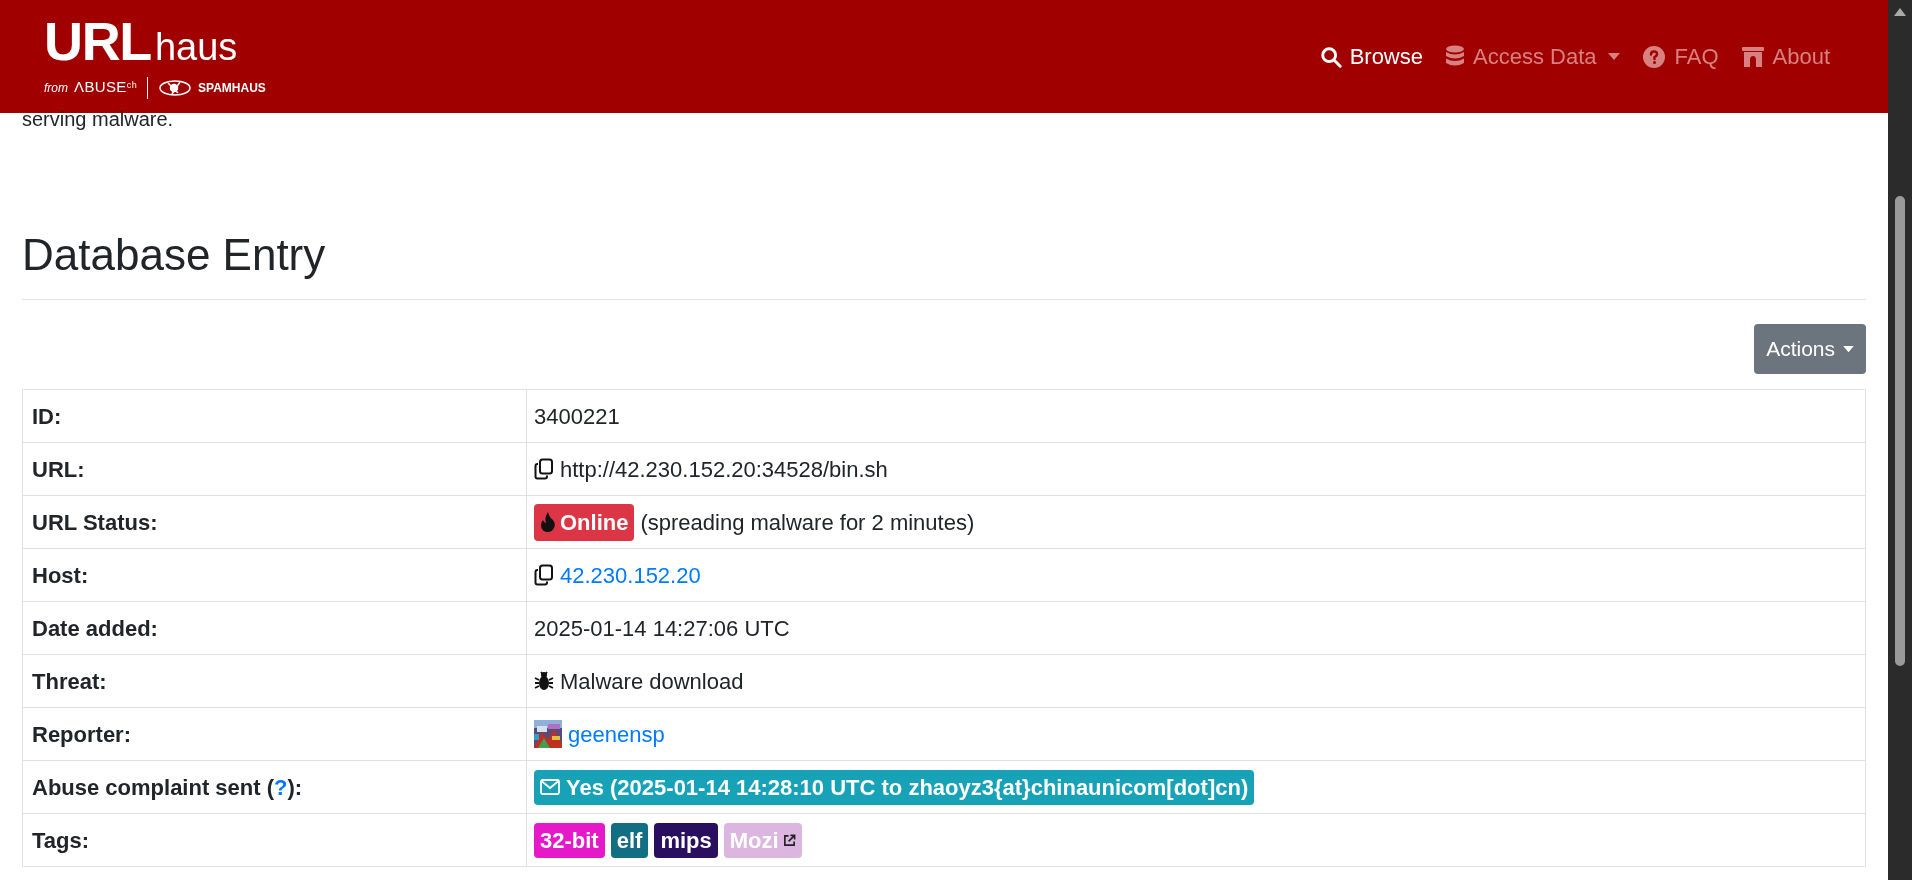 The height and width of the screenshot is (880, 1912). What do you see at coordinates (232, 88) in the screenshot?
I see `logo-partner: SPAMHAUS` at bounding box center [232, 88].